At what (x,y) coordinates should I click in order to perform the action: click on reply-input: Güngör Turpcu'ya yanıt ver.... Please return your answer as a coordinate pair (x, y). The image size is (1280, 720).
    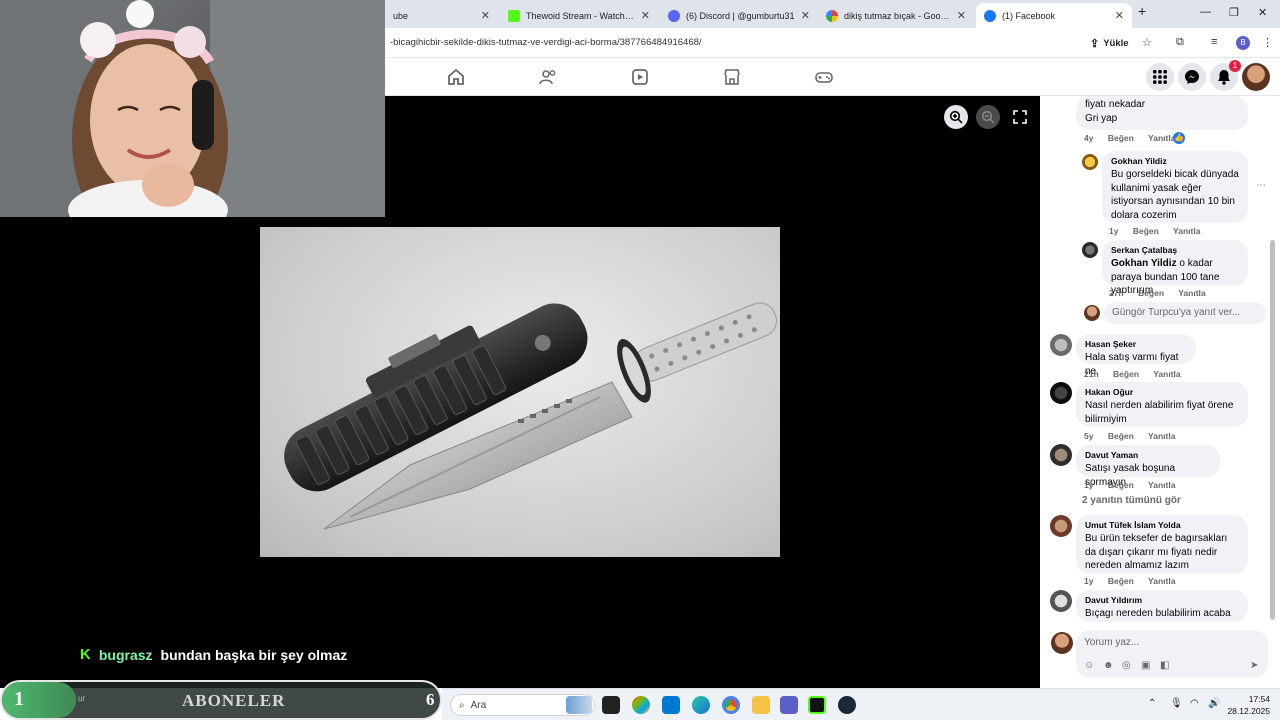
    Looking at the image, I should click on (1185, 313).